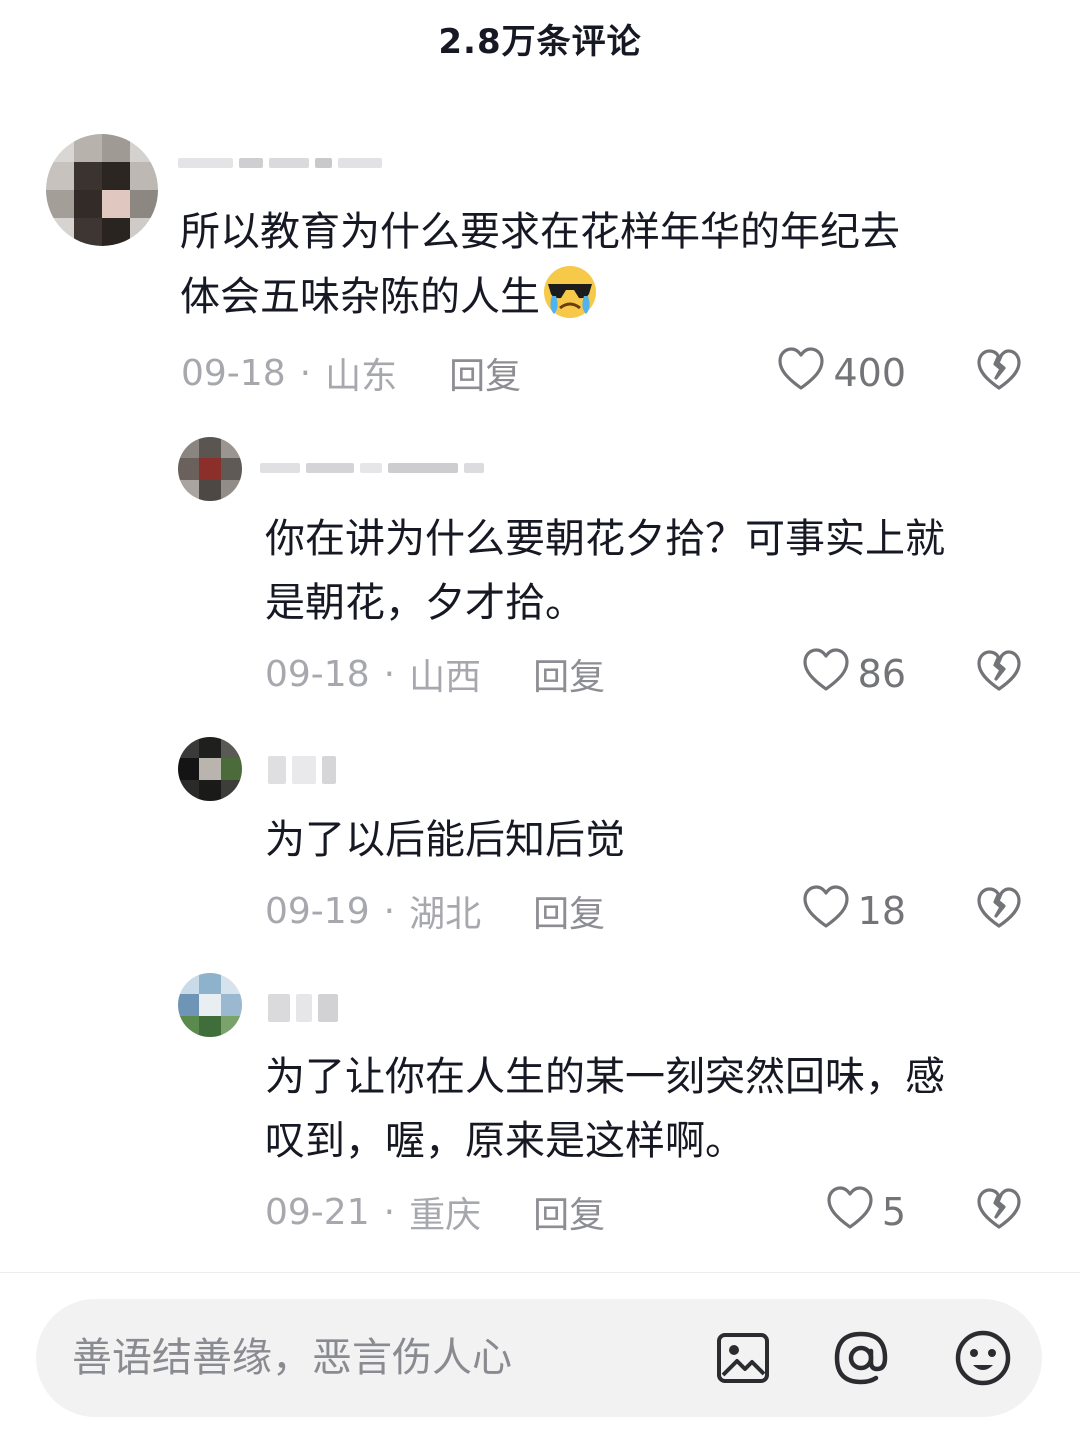 Image resolution: width=1080 pixels, height=1441 pixels. Describe the element at coordinates (881, 911) in the screenshot. I see `like-count: 18` at that location.